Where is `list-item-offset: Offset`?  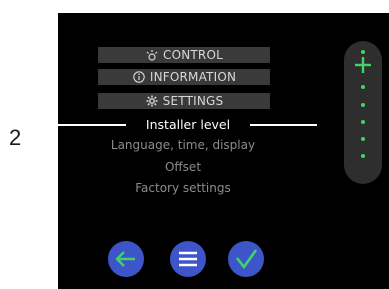
list-item-offset: Offset is located at coordinates (183, 167).